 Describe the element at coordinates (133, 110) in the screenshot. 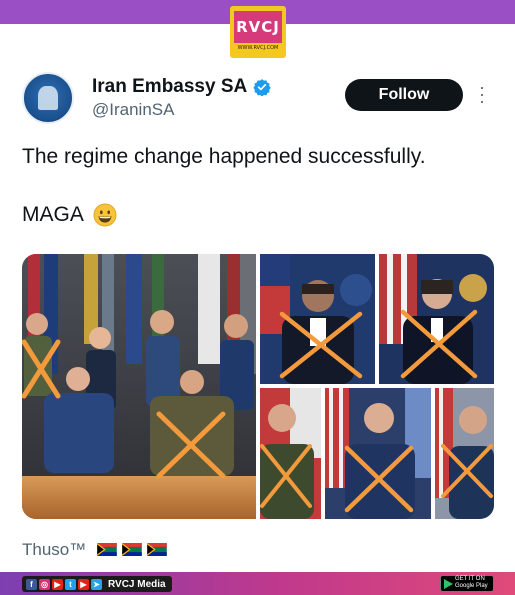

I see `account-handle: @IraninSA` at that location.